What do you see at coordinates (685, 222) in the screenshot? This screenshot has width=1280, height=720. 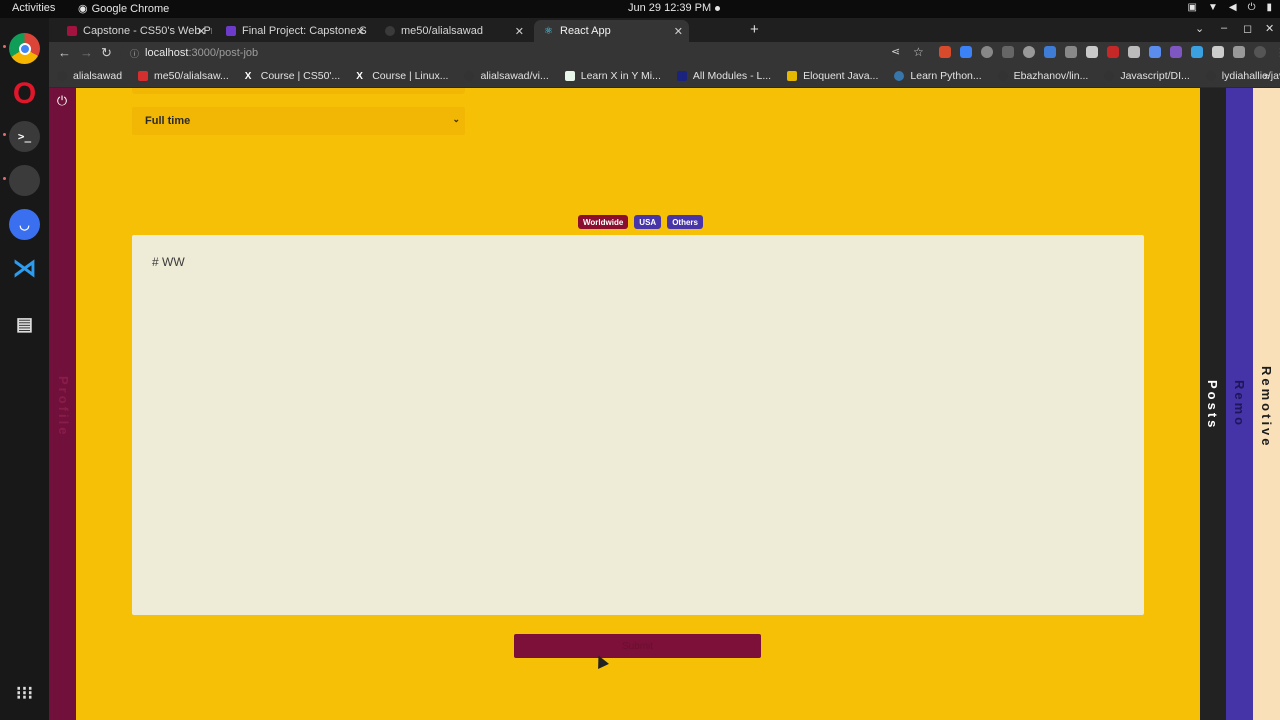 I see `tag-others: Others` at bounding box center [685, 222].